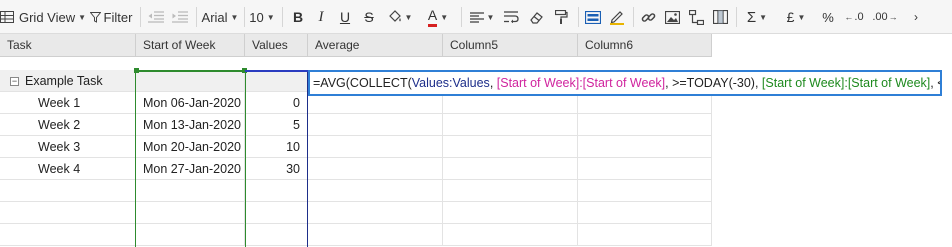 The image size is (952, 247). Describe the element at coordinates (190, 125) in the screenshot. I see `start-of-week-cell: Mon 13-Jan-2020` at that location.